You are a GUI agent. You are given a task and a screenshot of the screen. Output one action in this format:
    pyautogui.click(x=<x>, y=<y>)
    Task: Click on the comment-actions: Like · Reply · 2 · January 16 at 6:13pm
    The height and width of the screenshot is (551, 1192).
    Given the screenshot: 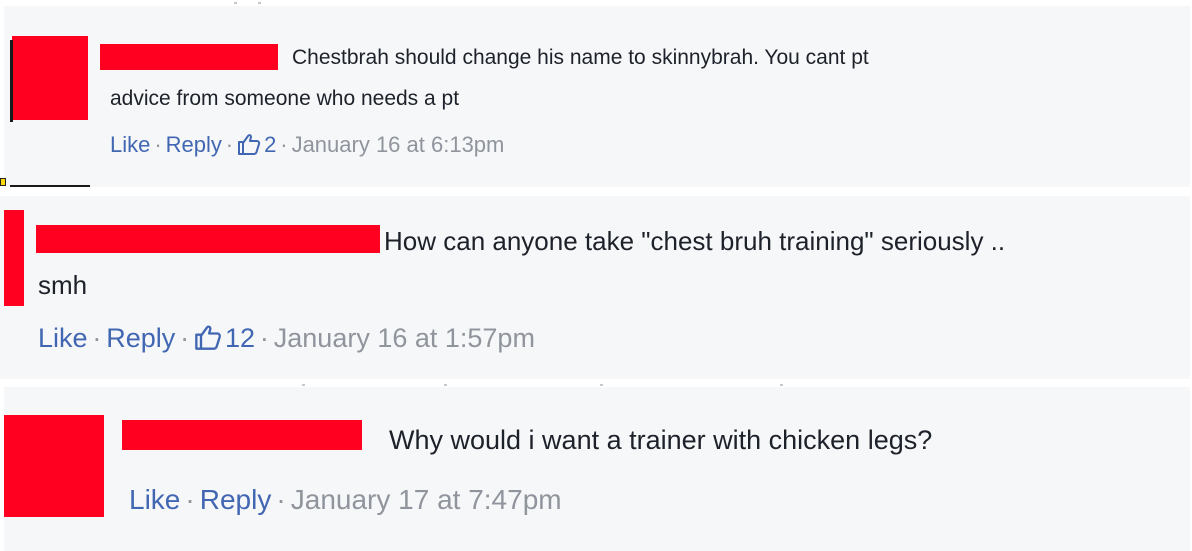 What is the action you would take?
    pyautogui.click(x=307, y=145)
    